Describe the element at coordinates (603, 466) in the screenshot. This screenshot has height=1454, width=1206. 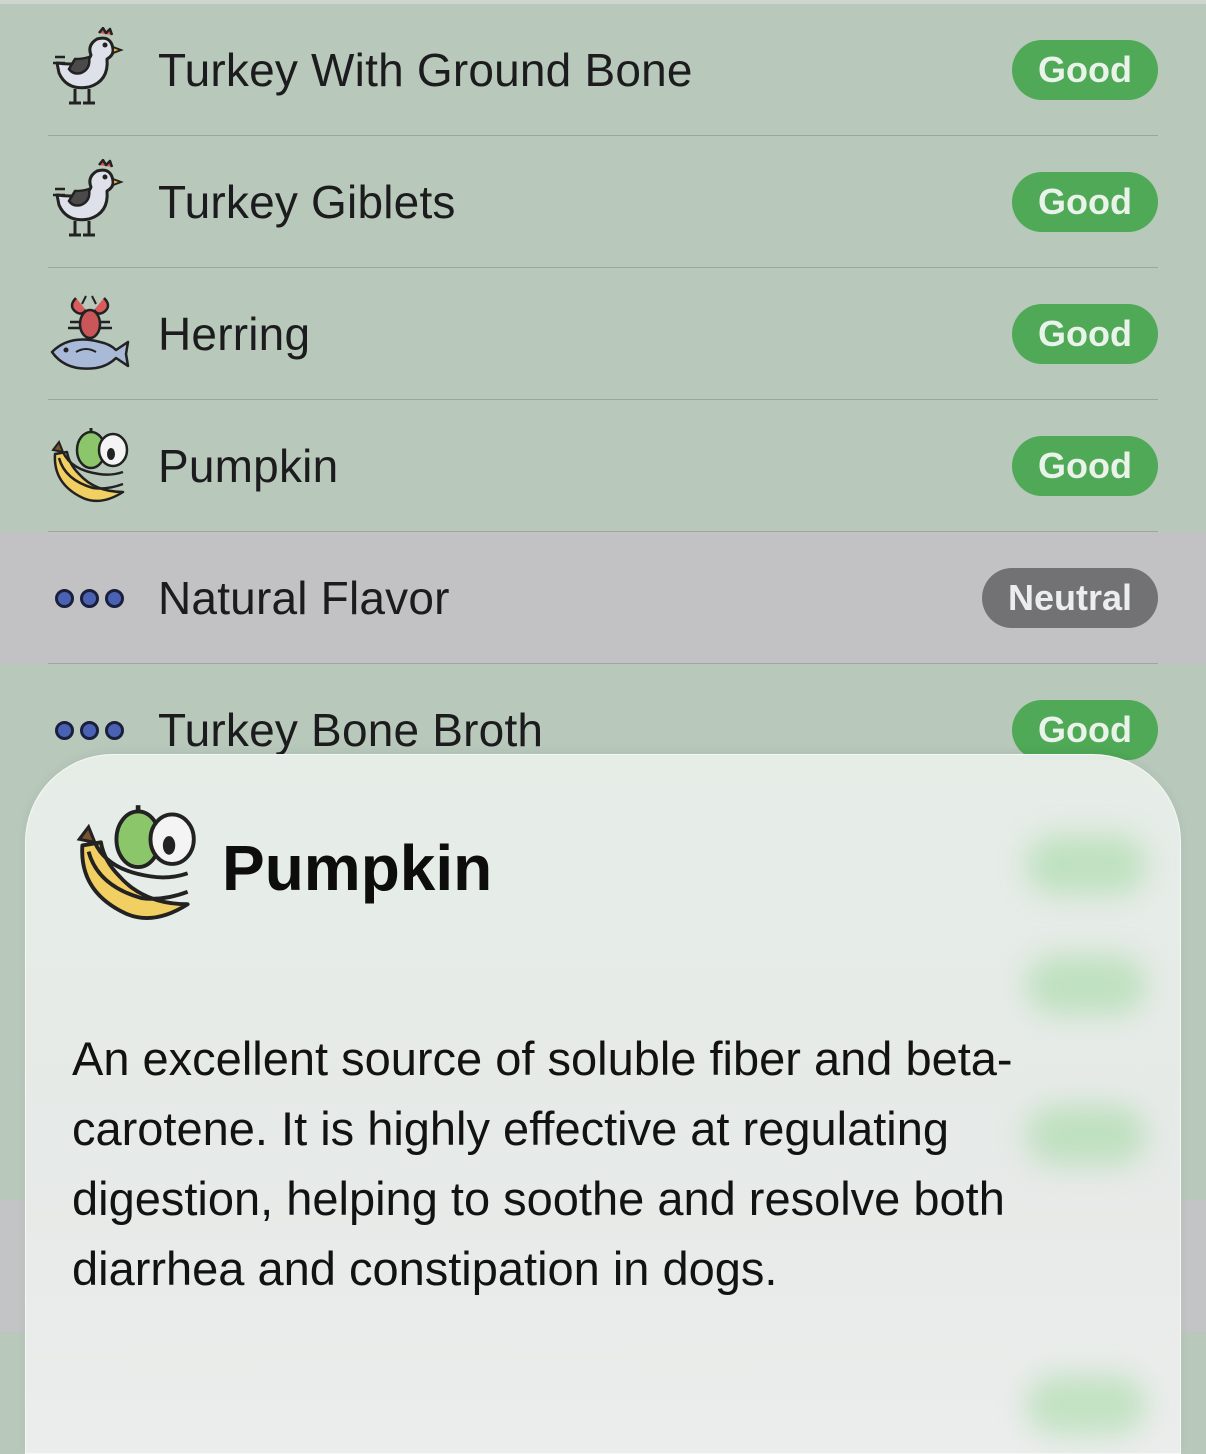
I see `ingredient-row: Pumpkin Good` at that location.